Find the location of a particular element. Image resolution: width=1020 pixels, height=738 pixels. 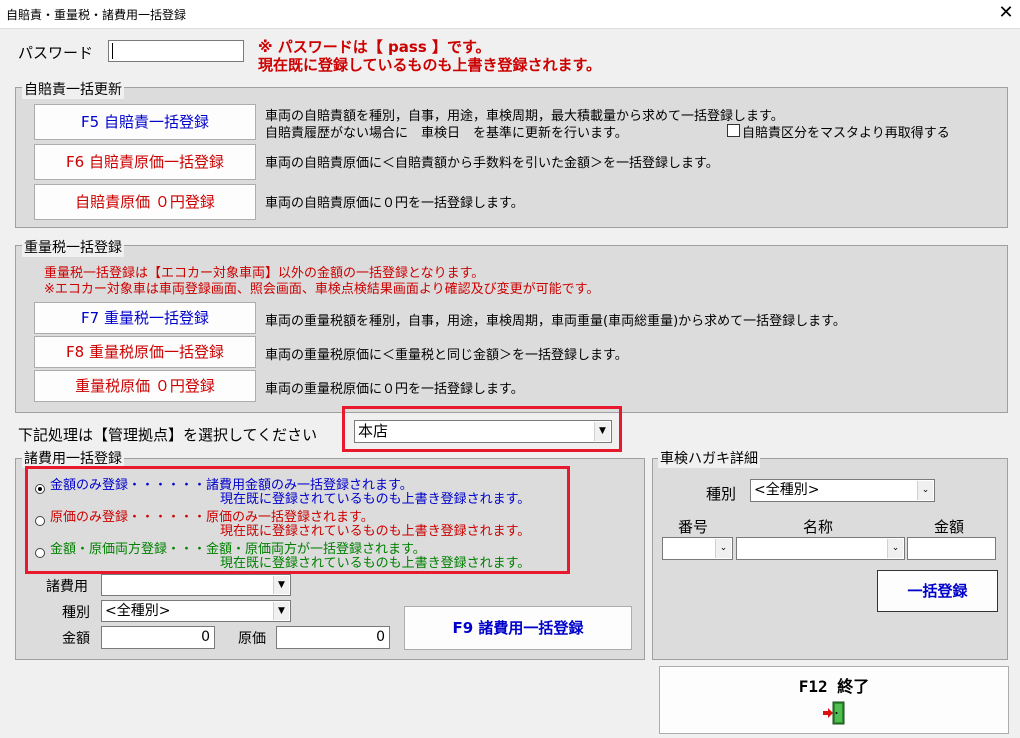

hagaki-legend: 車検ハガキ詳細 is located at coordinates (709, 458).